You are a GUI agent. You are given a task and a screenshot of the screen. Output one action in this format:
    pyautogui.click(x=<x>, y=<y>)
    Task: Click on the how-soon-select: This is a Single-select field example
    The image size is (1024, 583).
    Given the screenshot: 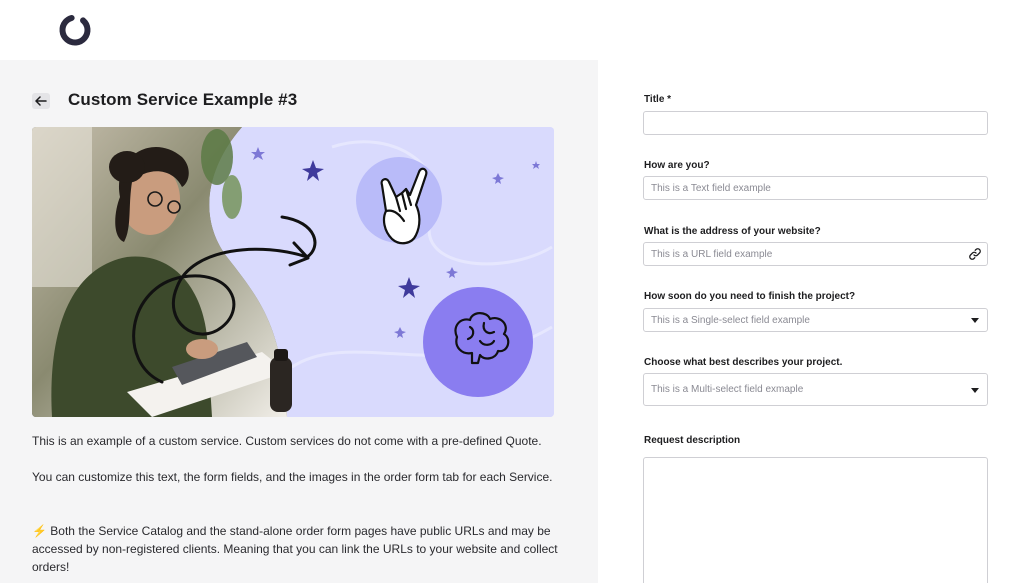 What is the action you would take?
    pyautogui.click(x=815, y=320)
    